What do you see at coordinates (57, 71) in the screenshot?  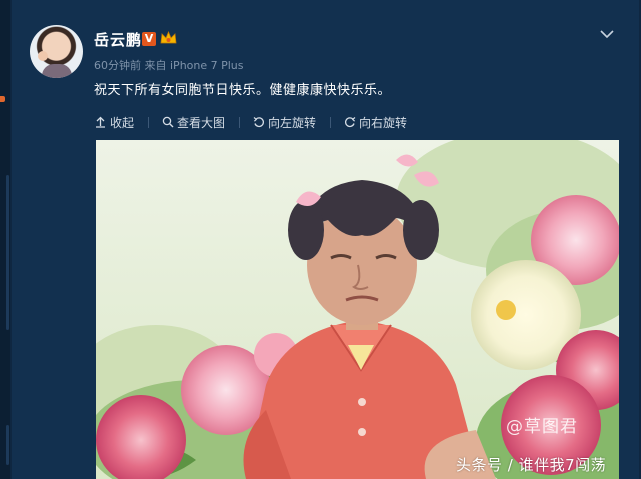 I see `avatar-shirt` at bounding box center [57, 71].